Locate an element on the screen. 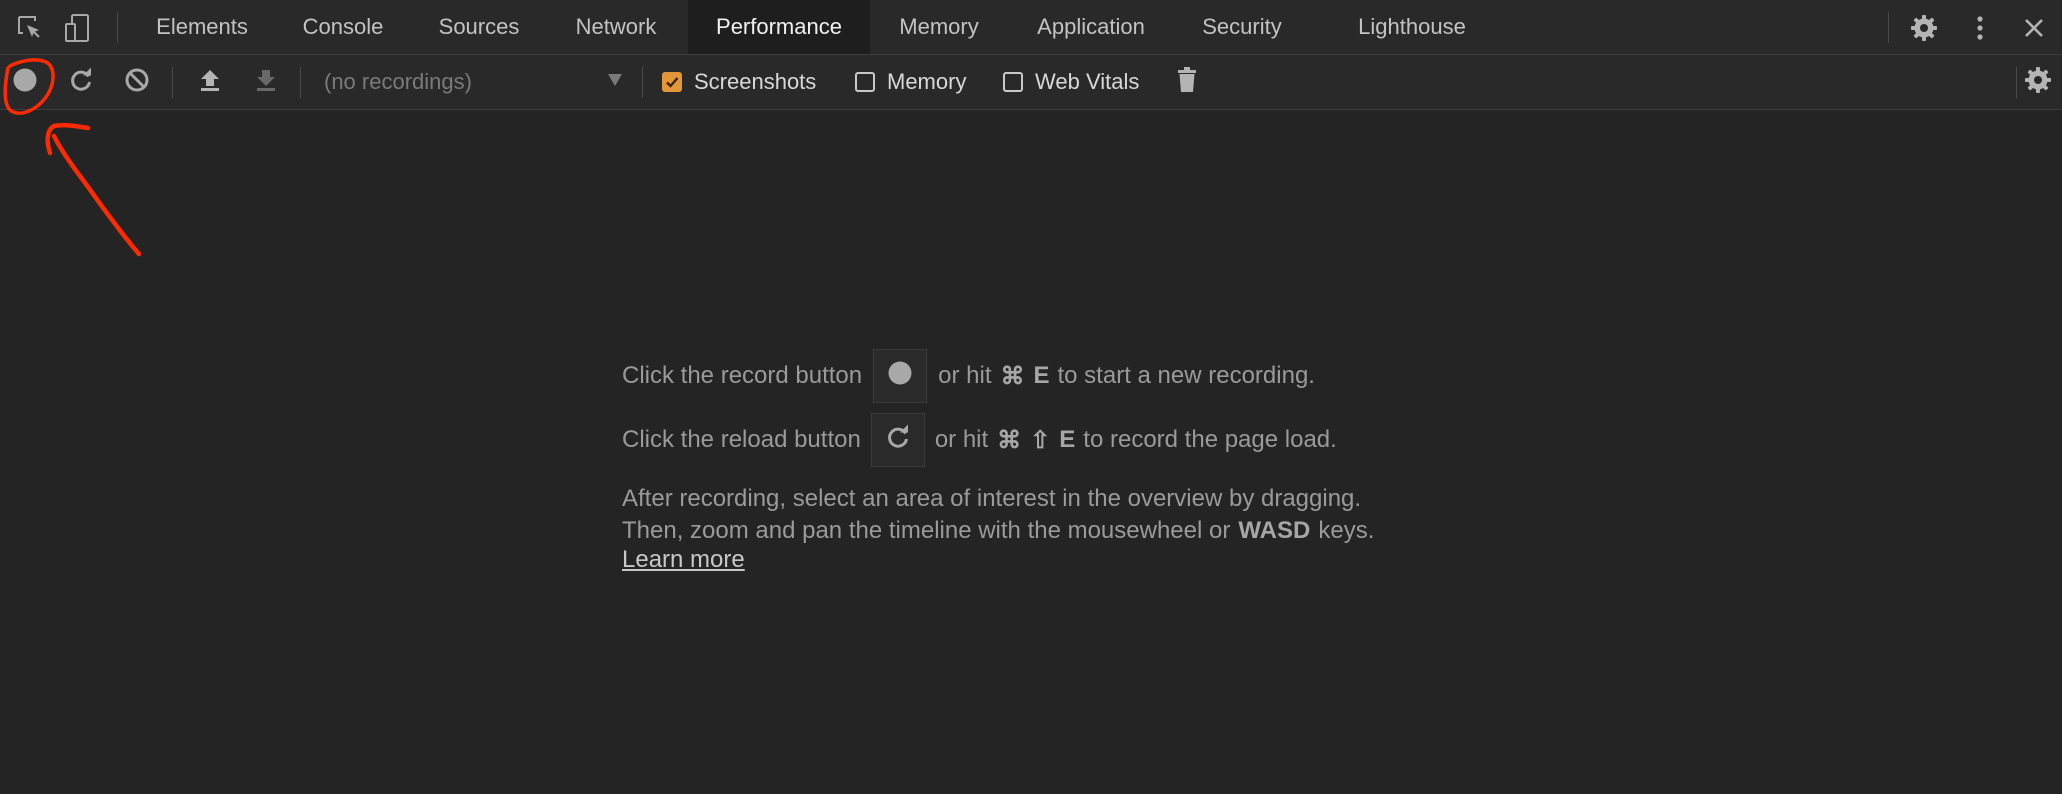 This screenshot has width=2062, height=794. tab-application: Application is located at coordinates (1091, 27).